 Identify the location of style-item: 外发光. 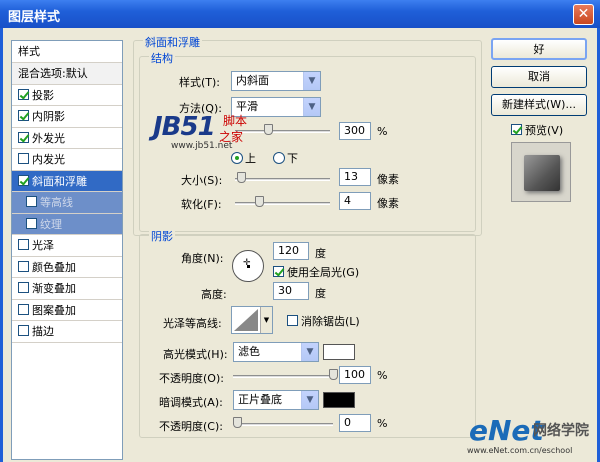
(67, 138).